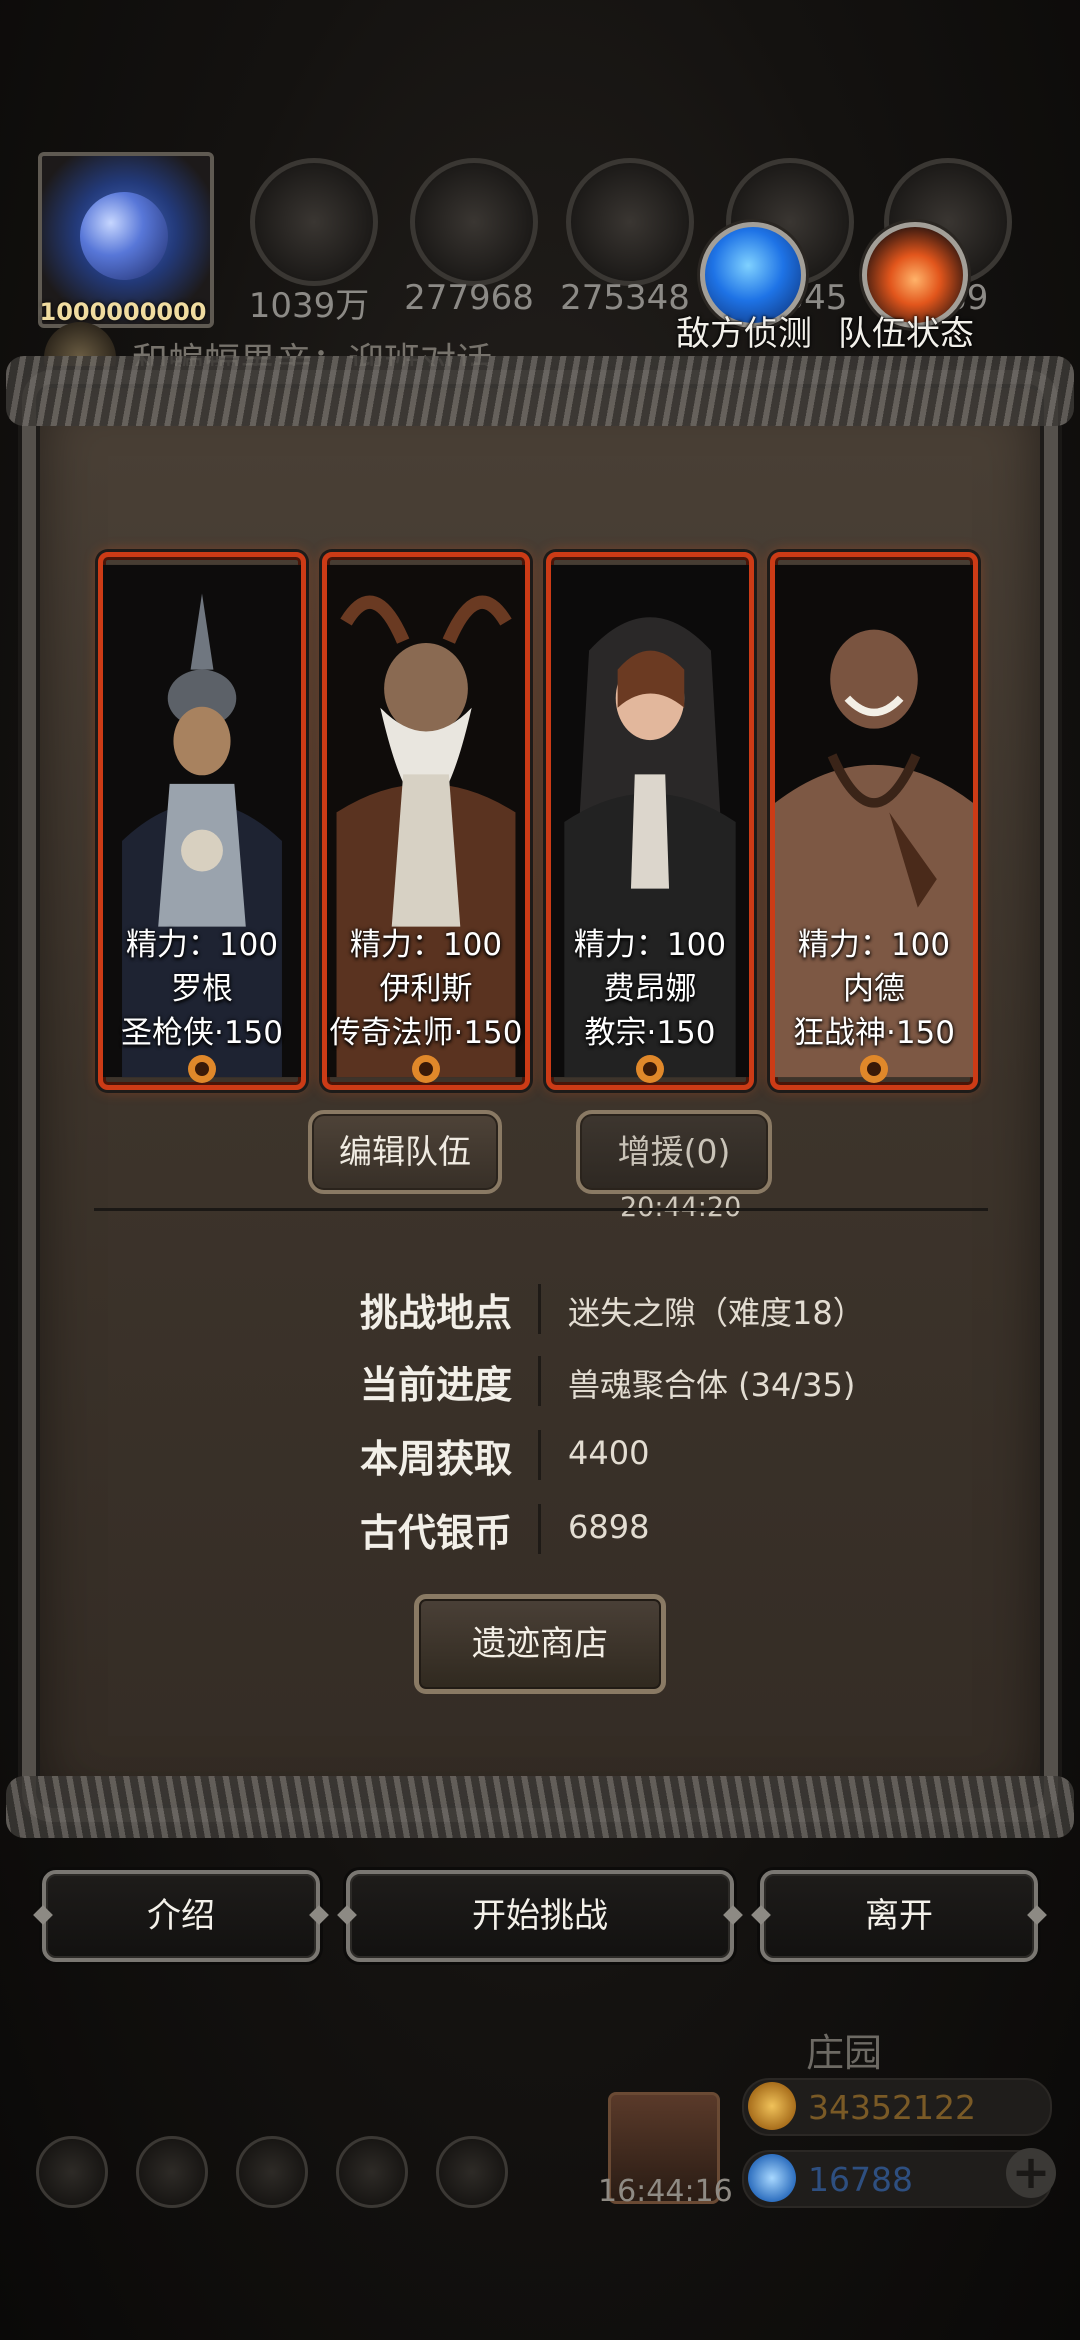 The width and height of the screenshot is (1080, 2340). What do you see at coordinates (405, 1152) in the screenshot?
I see `edit-team-button: 编辑队伍` at bounding box center [405, 1152].